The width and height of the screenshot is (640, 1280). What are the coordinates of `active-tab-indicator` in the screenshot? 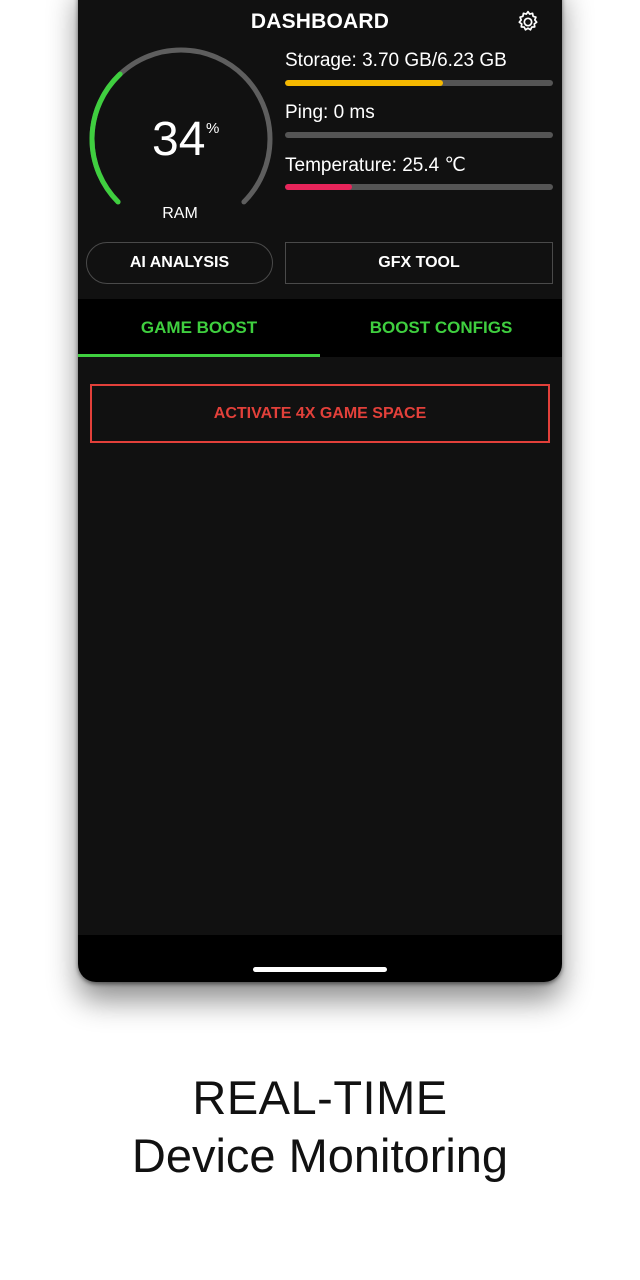 It's located at (199, 355).